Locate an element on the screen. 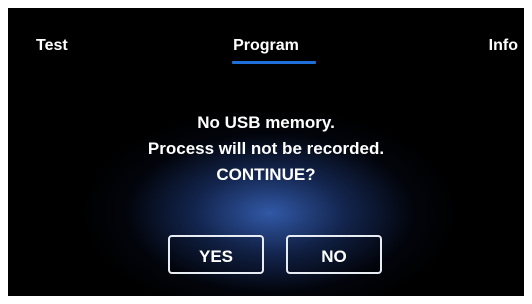  dialog-message-line-2: Process will not be recorded. is located at coordinates (266, 148).